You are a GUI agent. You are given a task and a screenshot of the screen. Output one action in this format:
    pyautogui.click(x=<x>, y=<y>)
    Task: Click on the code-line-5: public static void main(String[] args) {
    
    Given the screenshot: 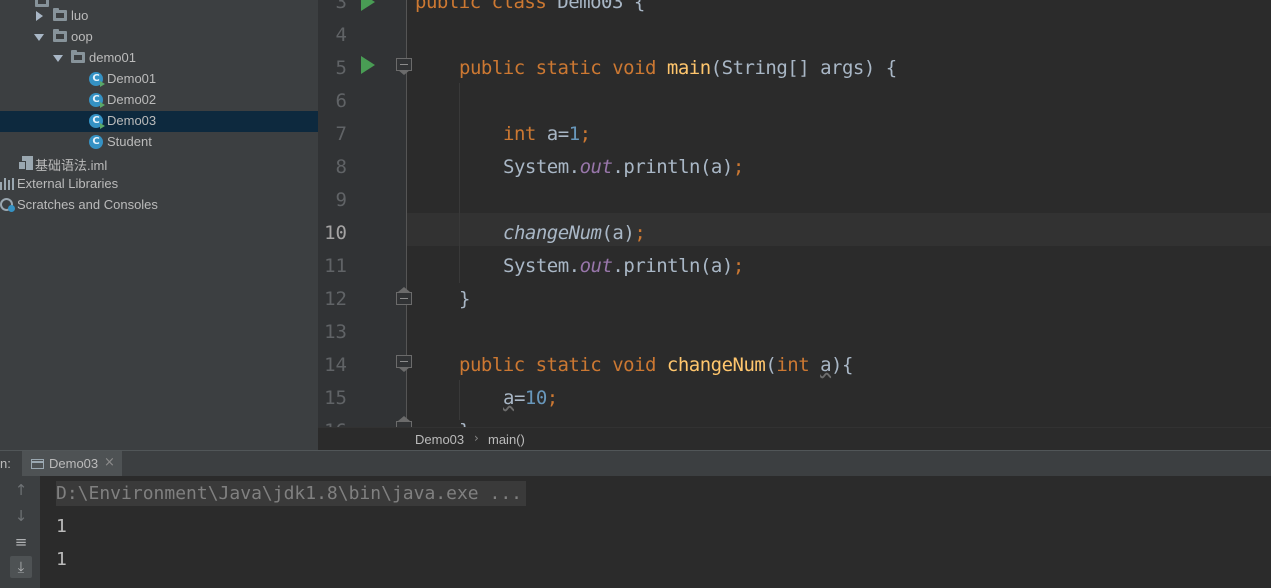 What is the action you would take?
    pyautogui.click(x=678, y=68)
    